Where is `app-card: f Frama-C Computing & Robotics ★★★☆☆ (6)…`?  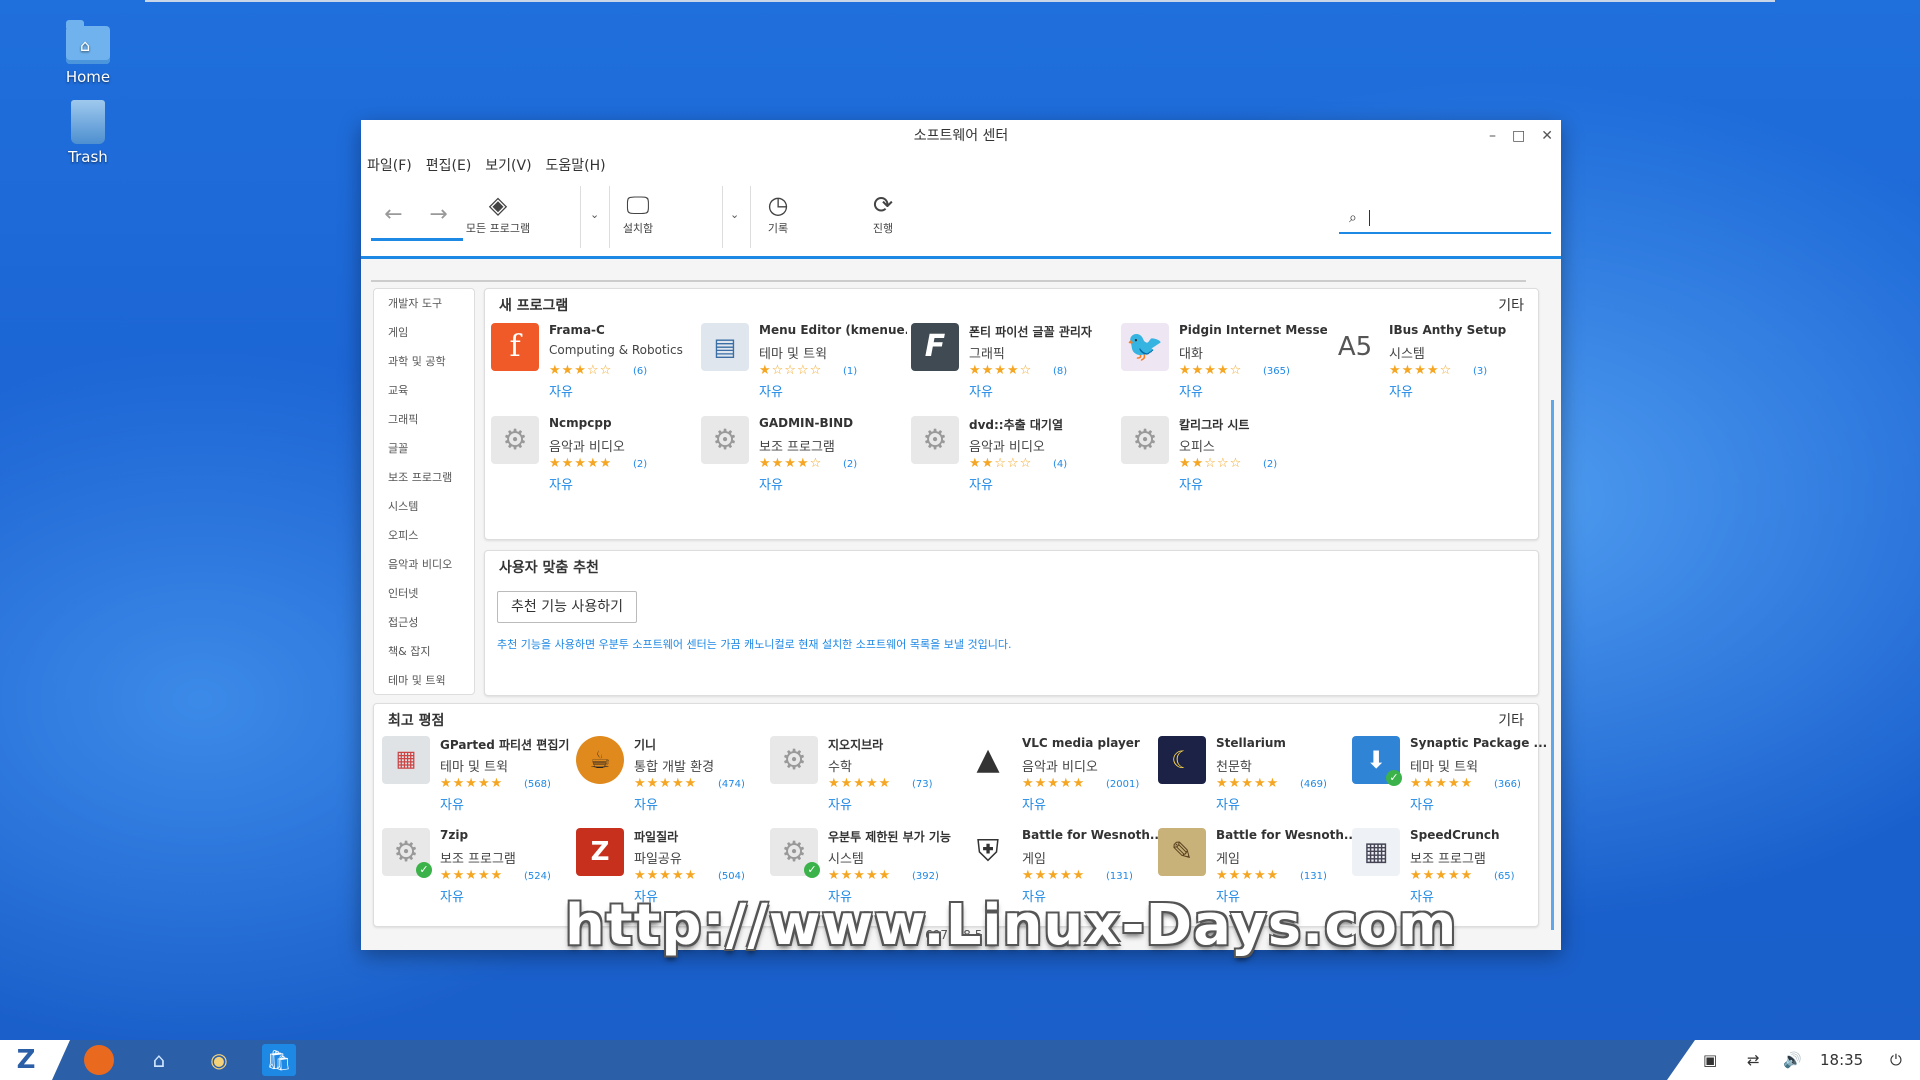 app-card: f Frama-C Computing & Robotics ★★★☆☆ (6)… is located at coordinates (593, 362).